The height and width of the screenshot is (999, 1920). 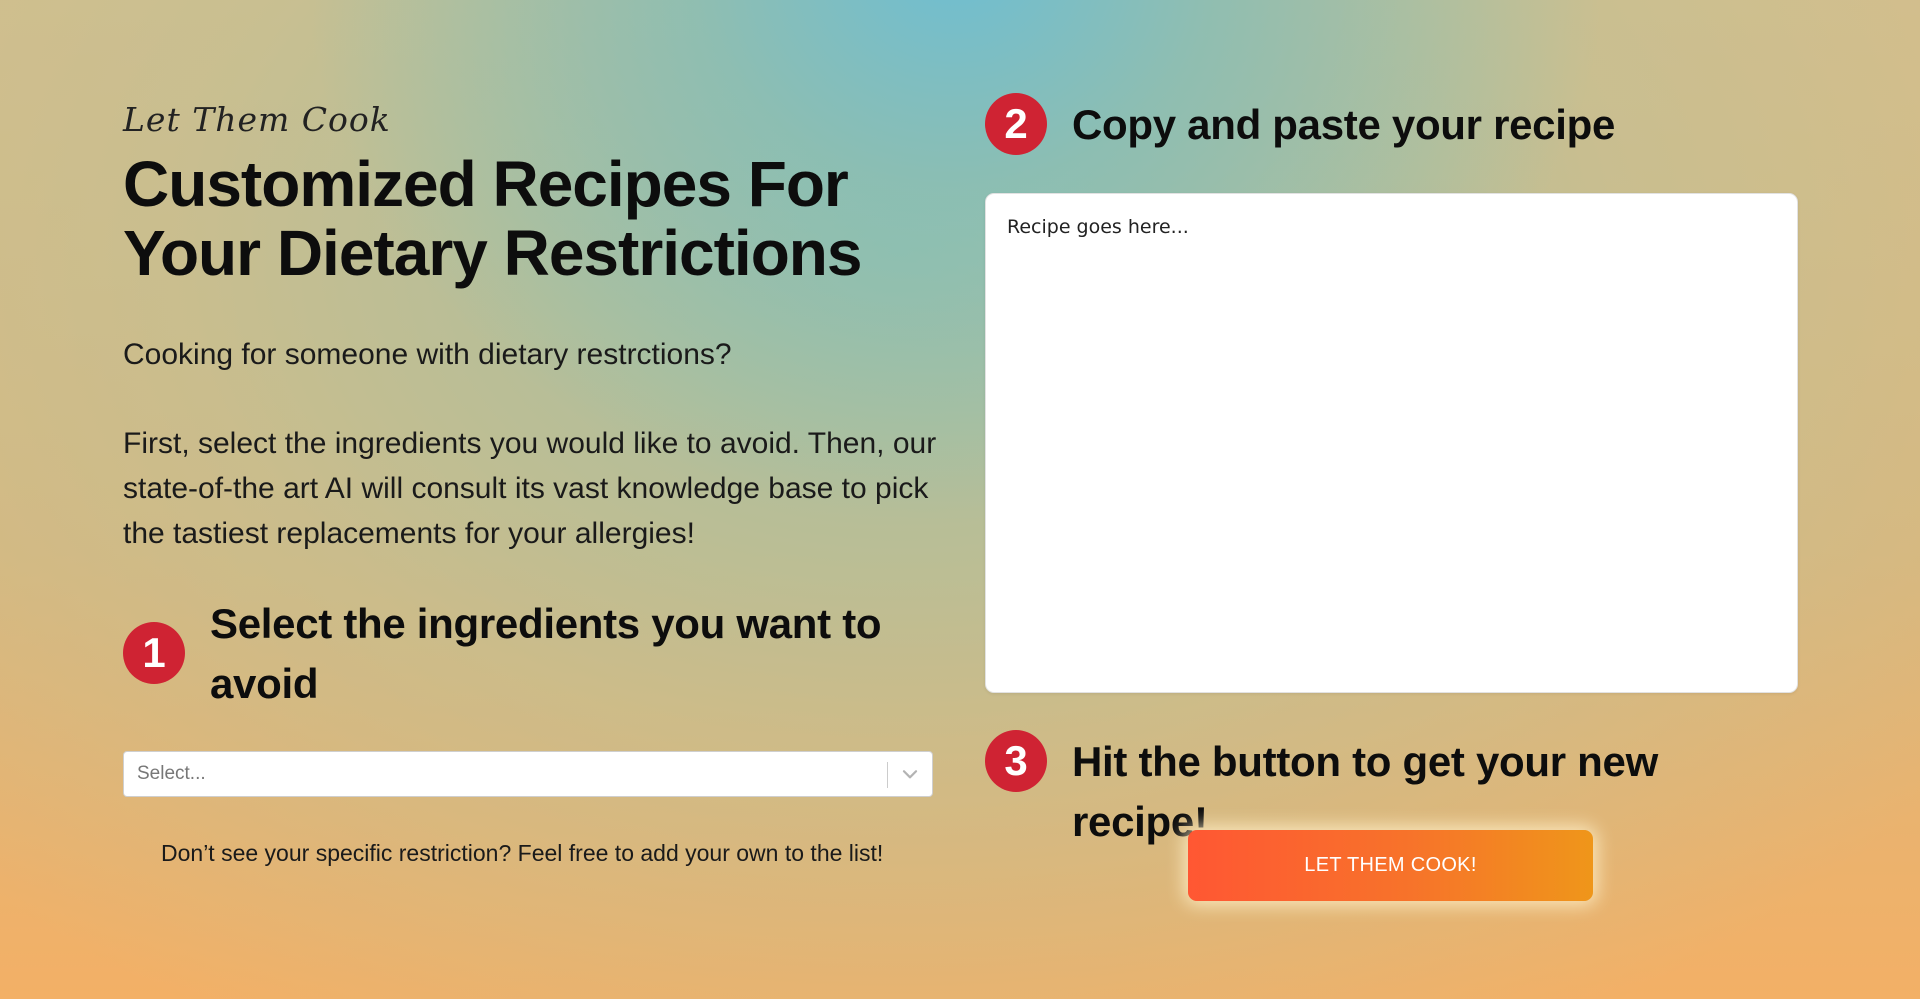 I want to click on step-2-badge: 2, so click(x=1016, y=124).